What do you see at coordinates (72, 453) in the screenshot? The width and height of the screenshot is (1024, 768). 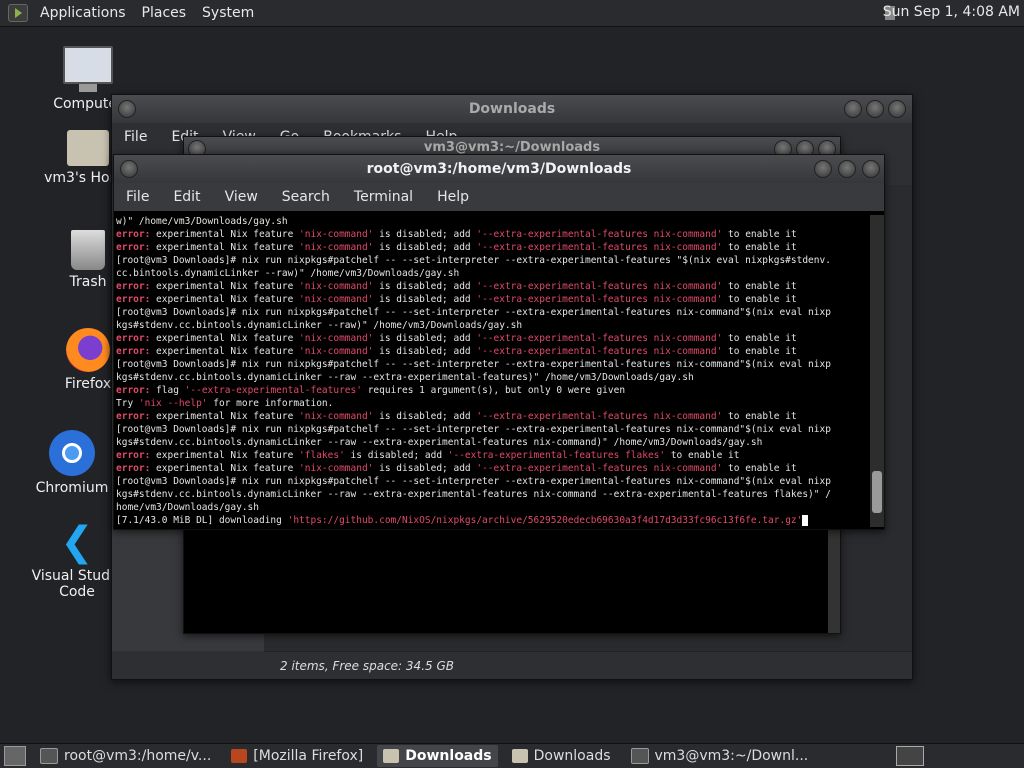 I see `chromium-icon` at bounding box center [72, 453].